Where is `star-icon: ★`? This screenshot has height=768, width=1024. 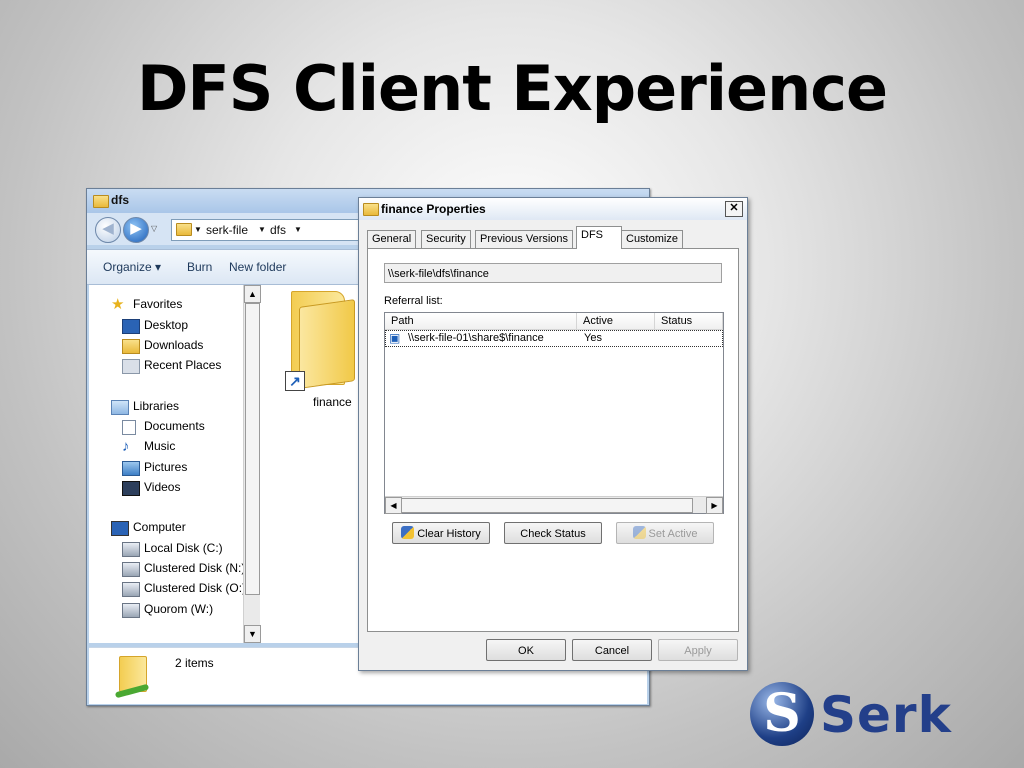
star-icon: ★ is located at coordinates (118, 304).